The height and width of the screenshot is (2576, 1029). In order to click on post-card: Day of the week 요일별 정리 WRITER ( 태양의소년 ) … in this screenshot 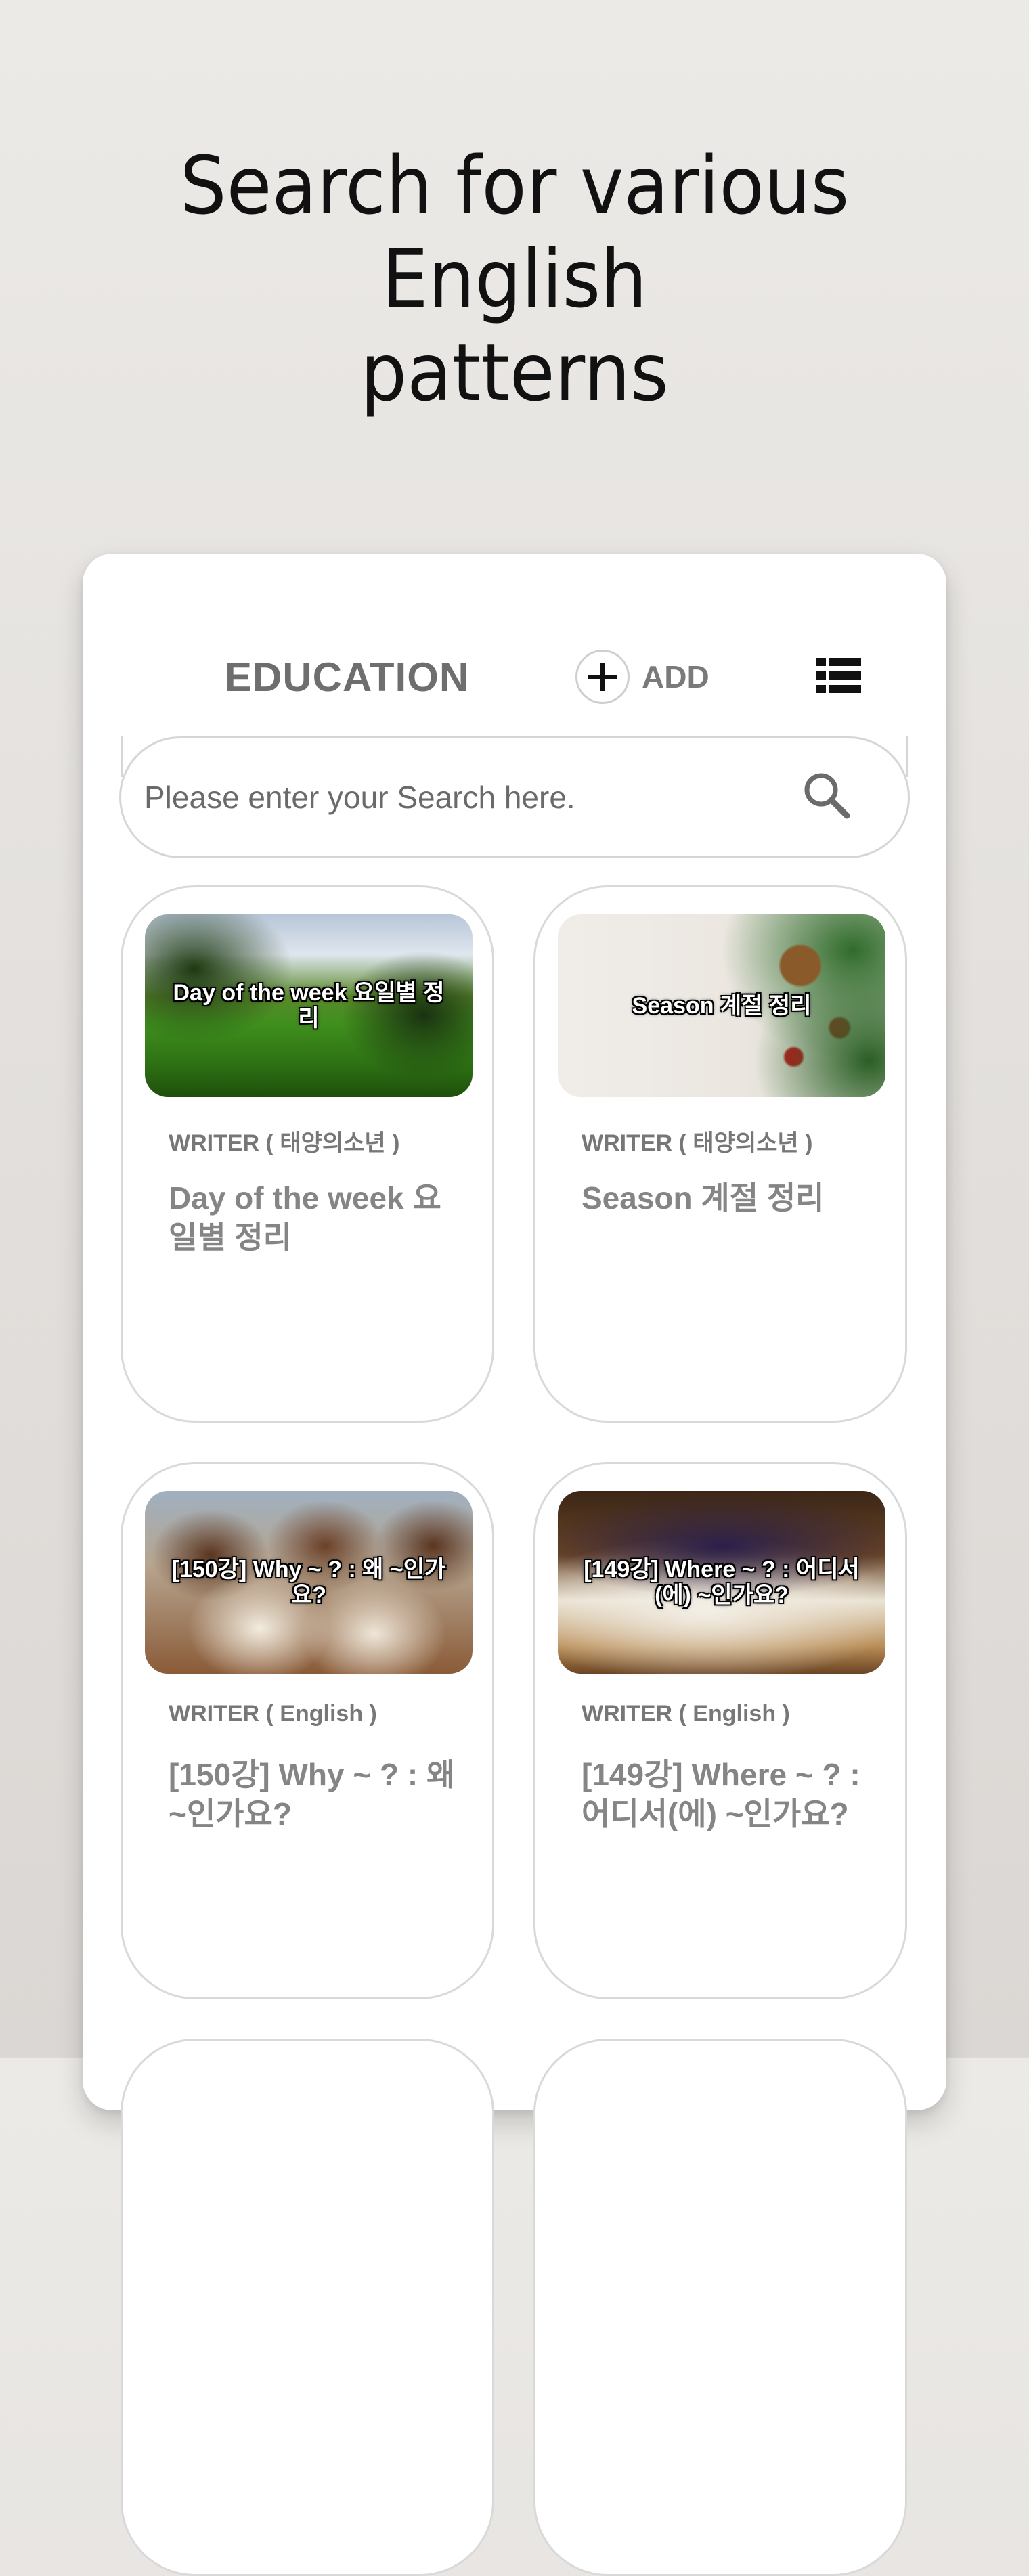, I will do `click(307, 1154)`.